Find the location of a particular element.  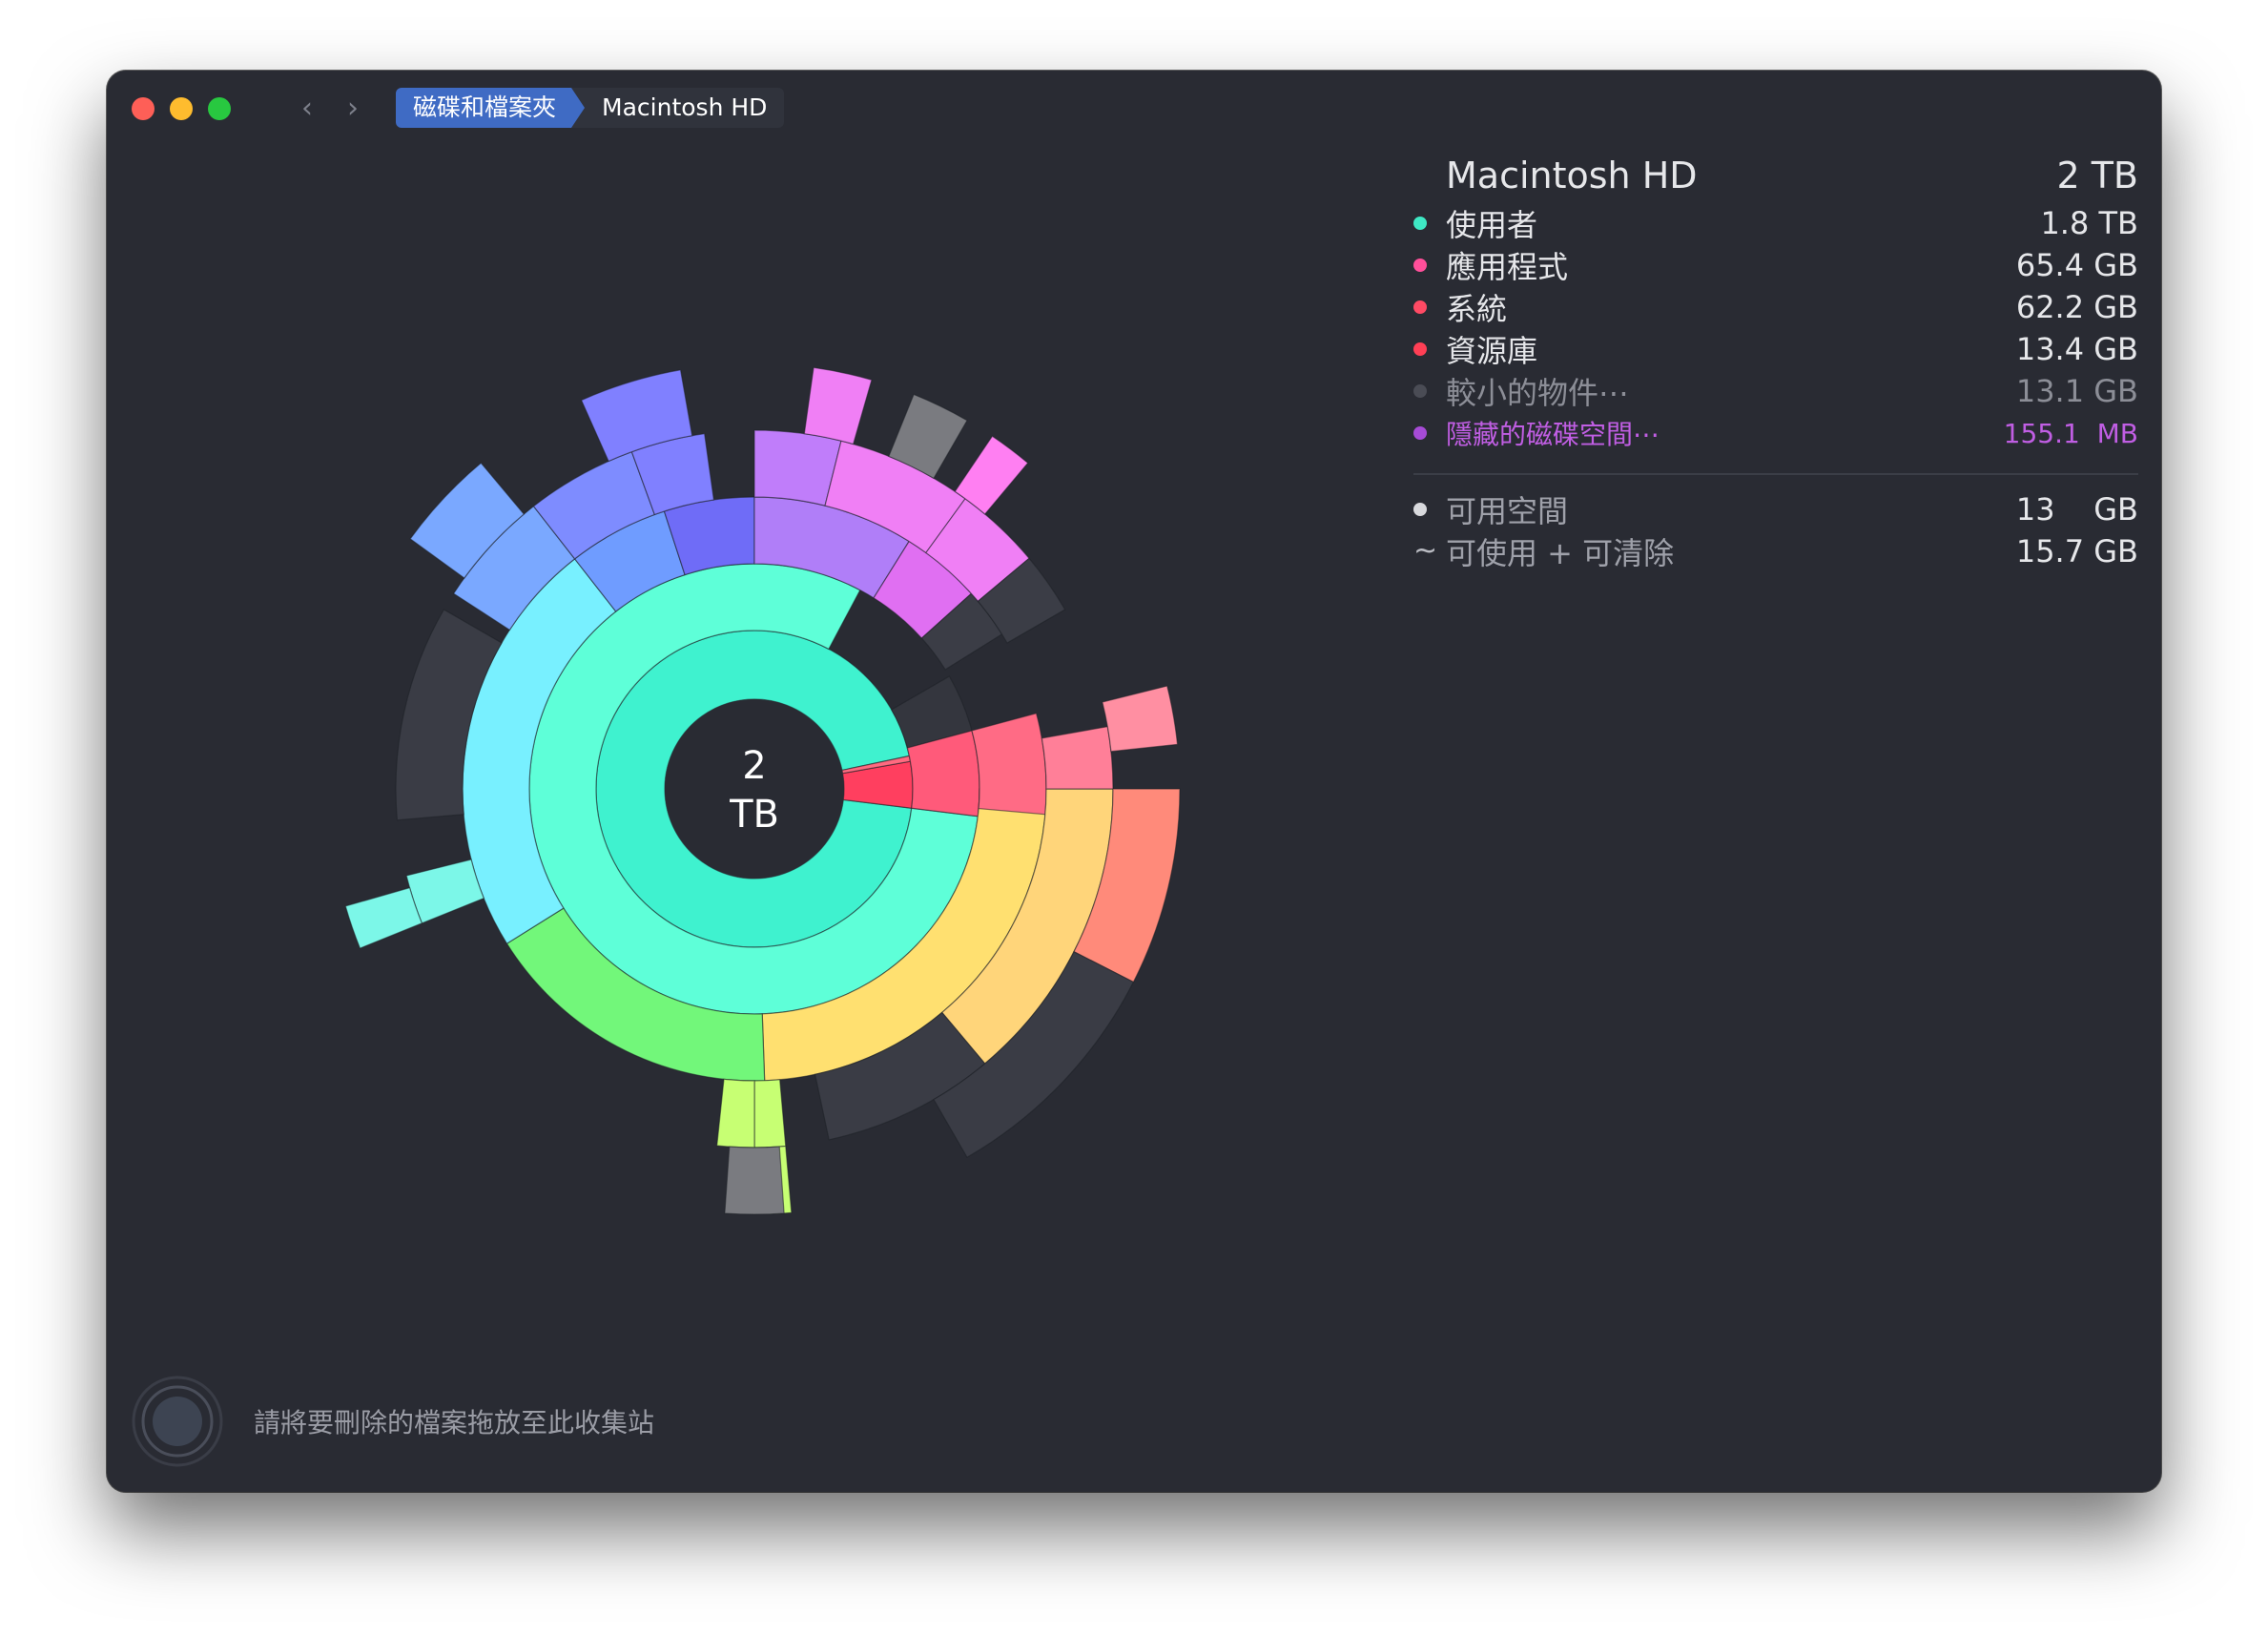

chart-center-value: 2 is located at coordinates (754, 766).